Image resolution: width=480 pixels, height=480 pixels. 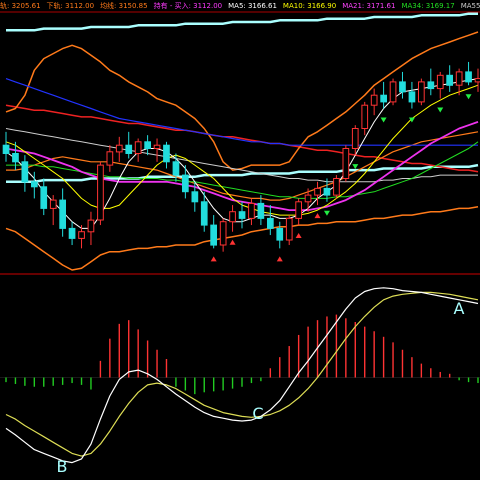 What do you see at coordinates (257, 413) in the screenshot?
I see `label-c: C` at bounding box center [257, 413].